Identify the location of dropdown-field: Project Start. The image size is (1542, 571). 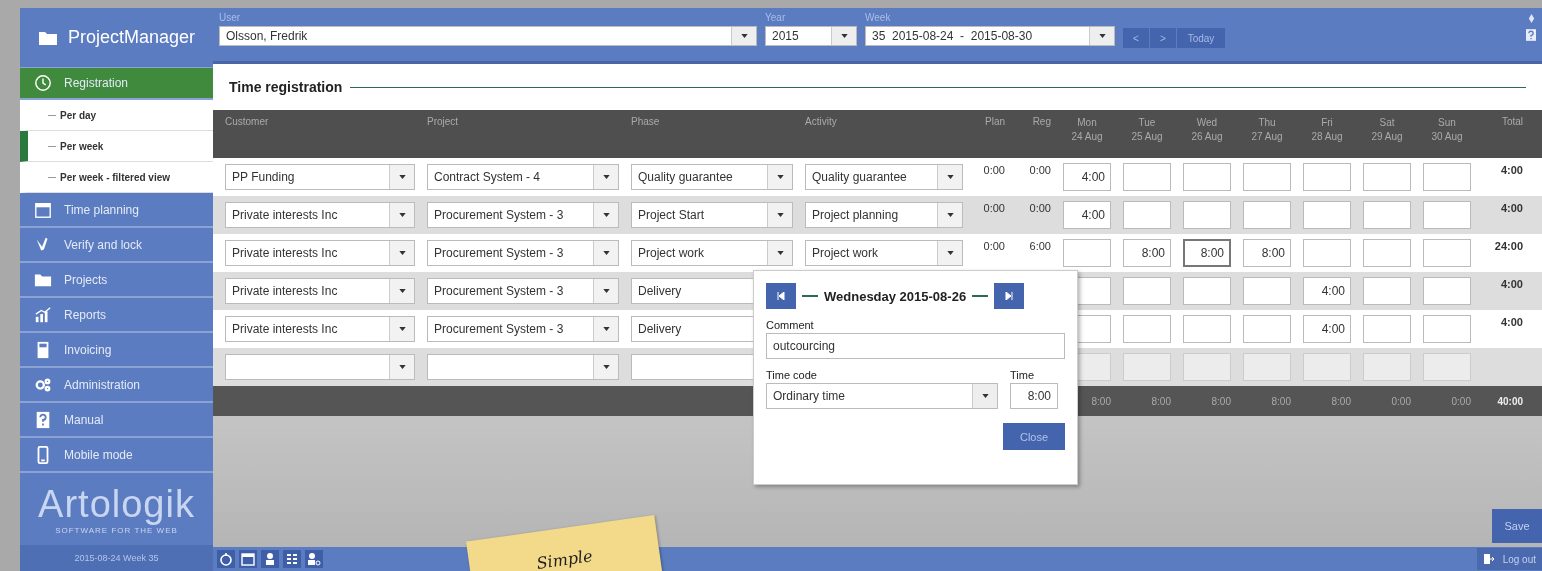
(712, 215).